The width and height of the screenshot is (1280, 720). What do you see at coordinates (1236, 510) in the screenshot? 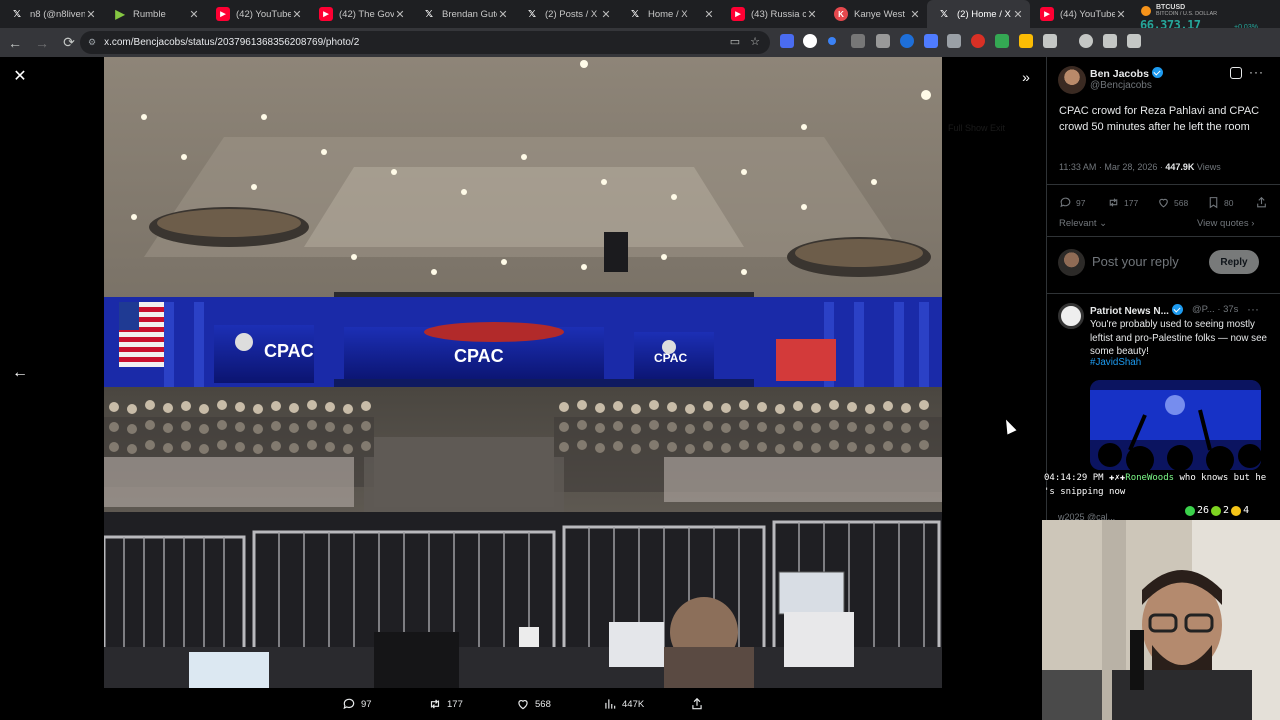
I see `smiley-viewers-icon` at bounding box center [1236, 510].